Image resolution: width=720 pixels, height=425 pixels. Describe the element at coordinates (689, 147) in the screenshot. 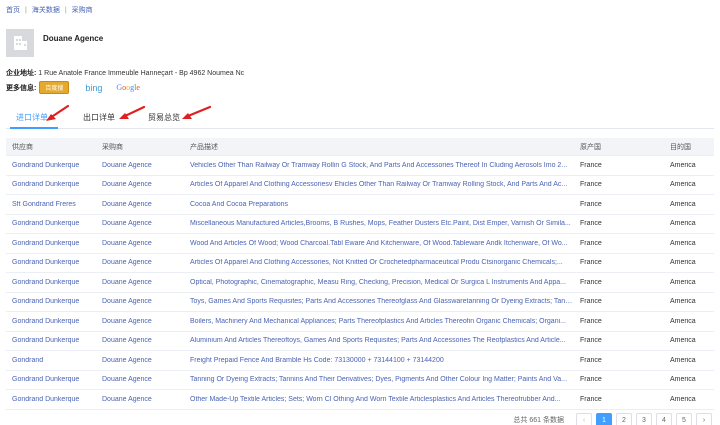

I see `column-header-destination-country: 目的国` at that location.